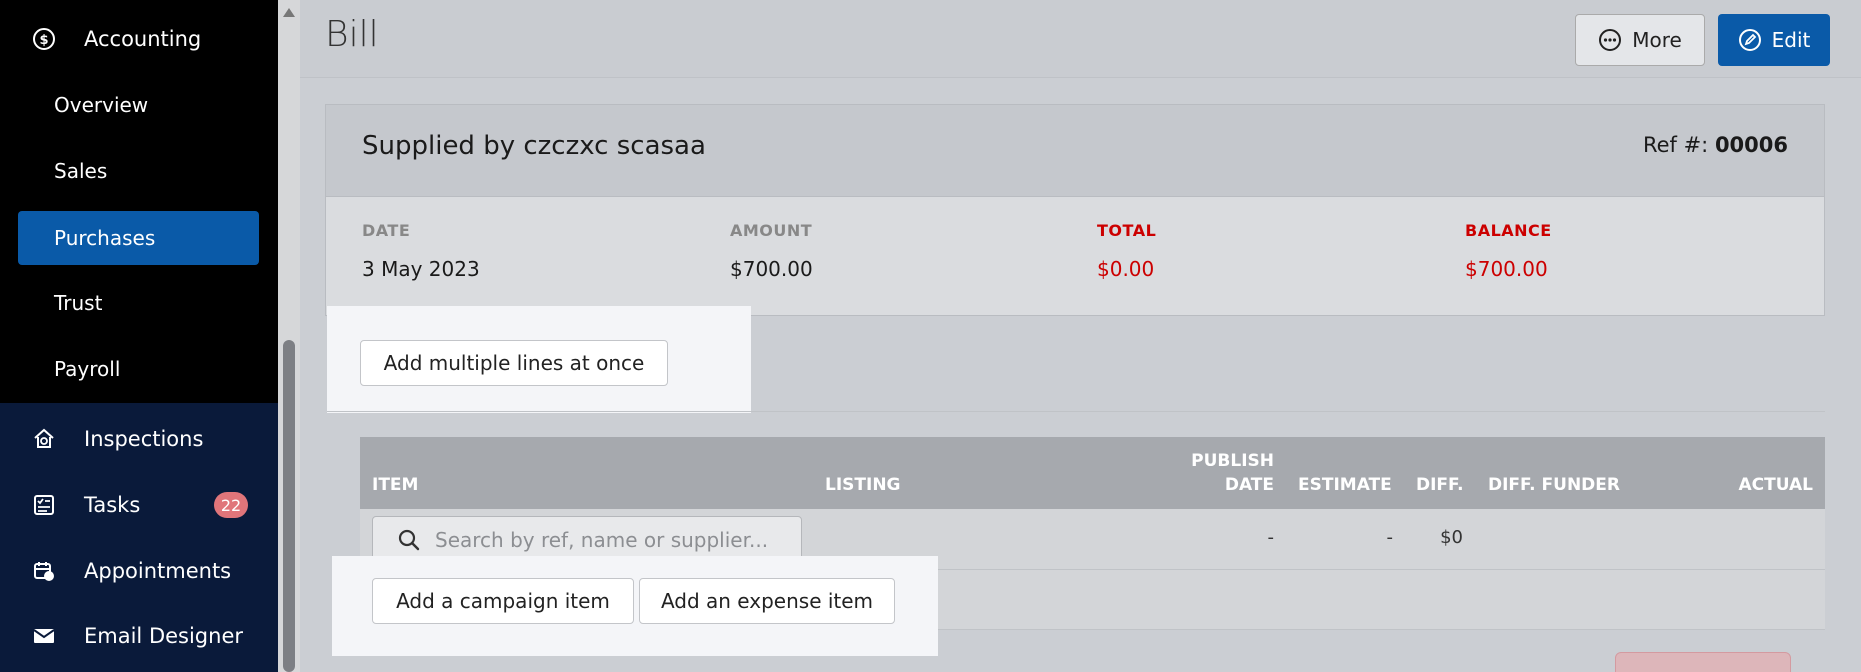 The width and height of the screenshot is (1861, 672). Describe the element at coordinates (289, 506) in the screenshot. I see `scroll-thumb` at that location.